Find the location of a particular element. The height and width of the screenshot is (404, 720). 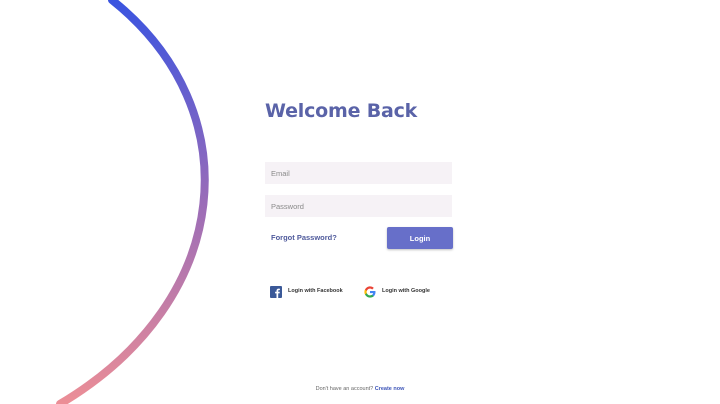

login-with-facebook-button: Login with Facebook is located at coordinates (306, 291).